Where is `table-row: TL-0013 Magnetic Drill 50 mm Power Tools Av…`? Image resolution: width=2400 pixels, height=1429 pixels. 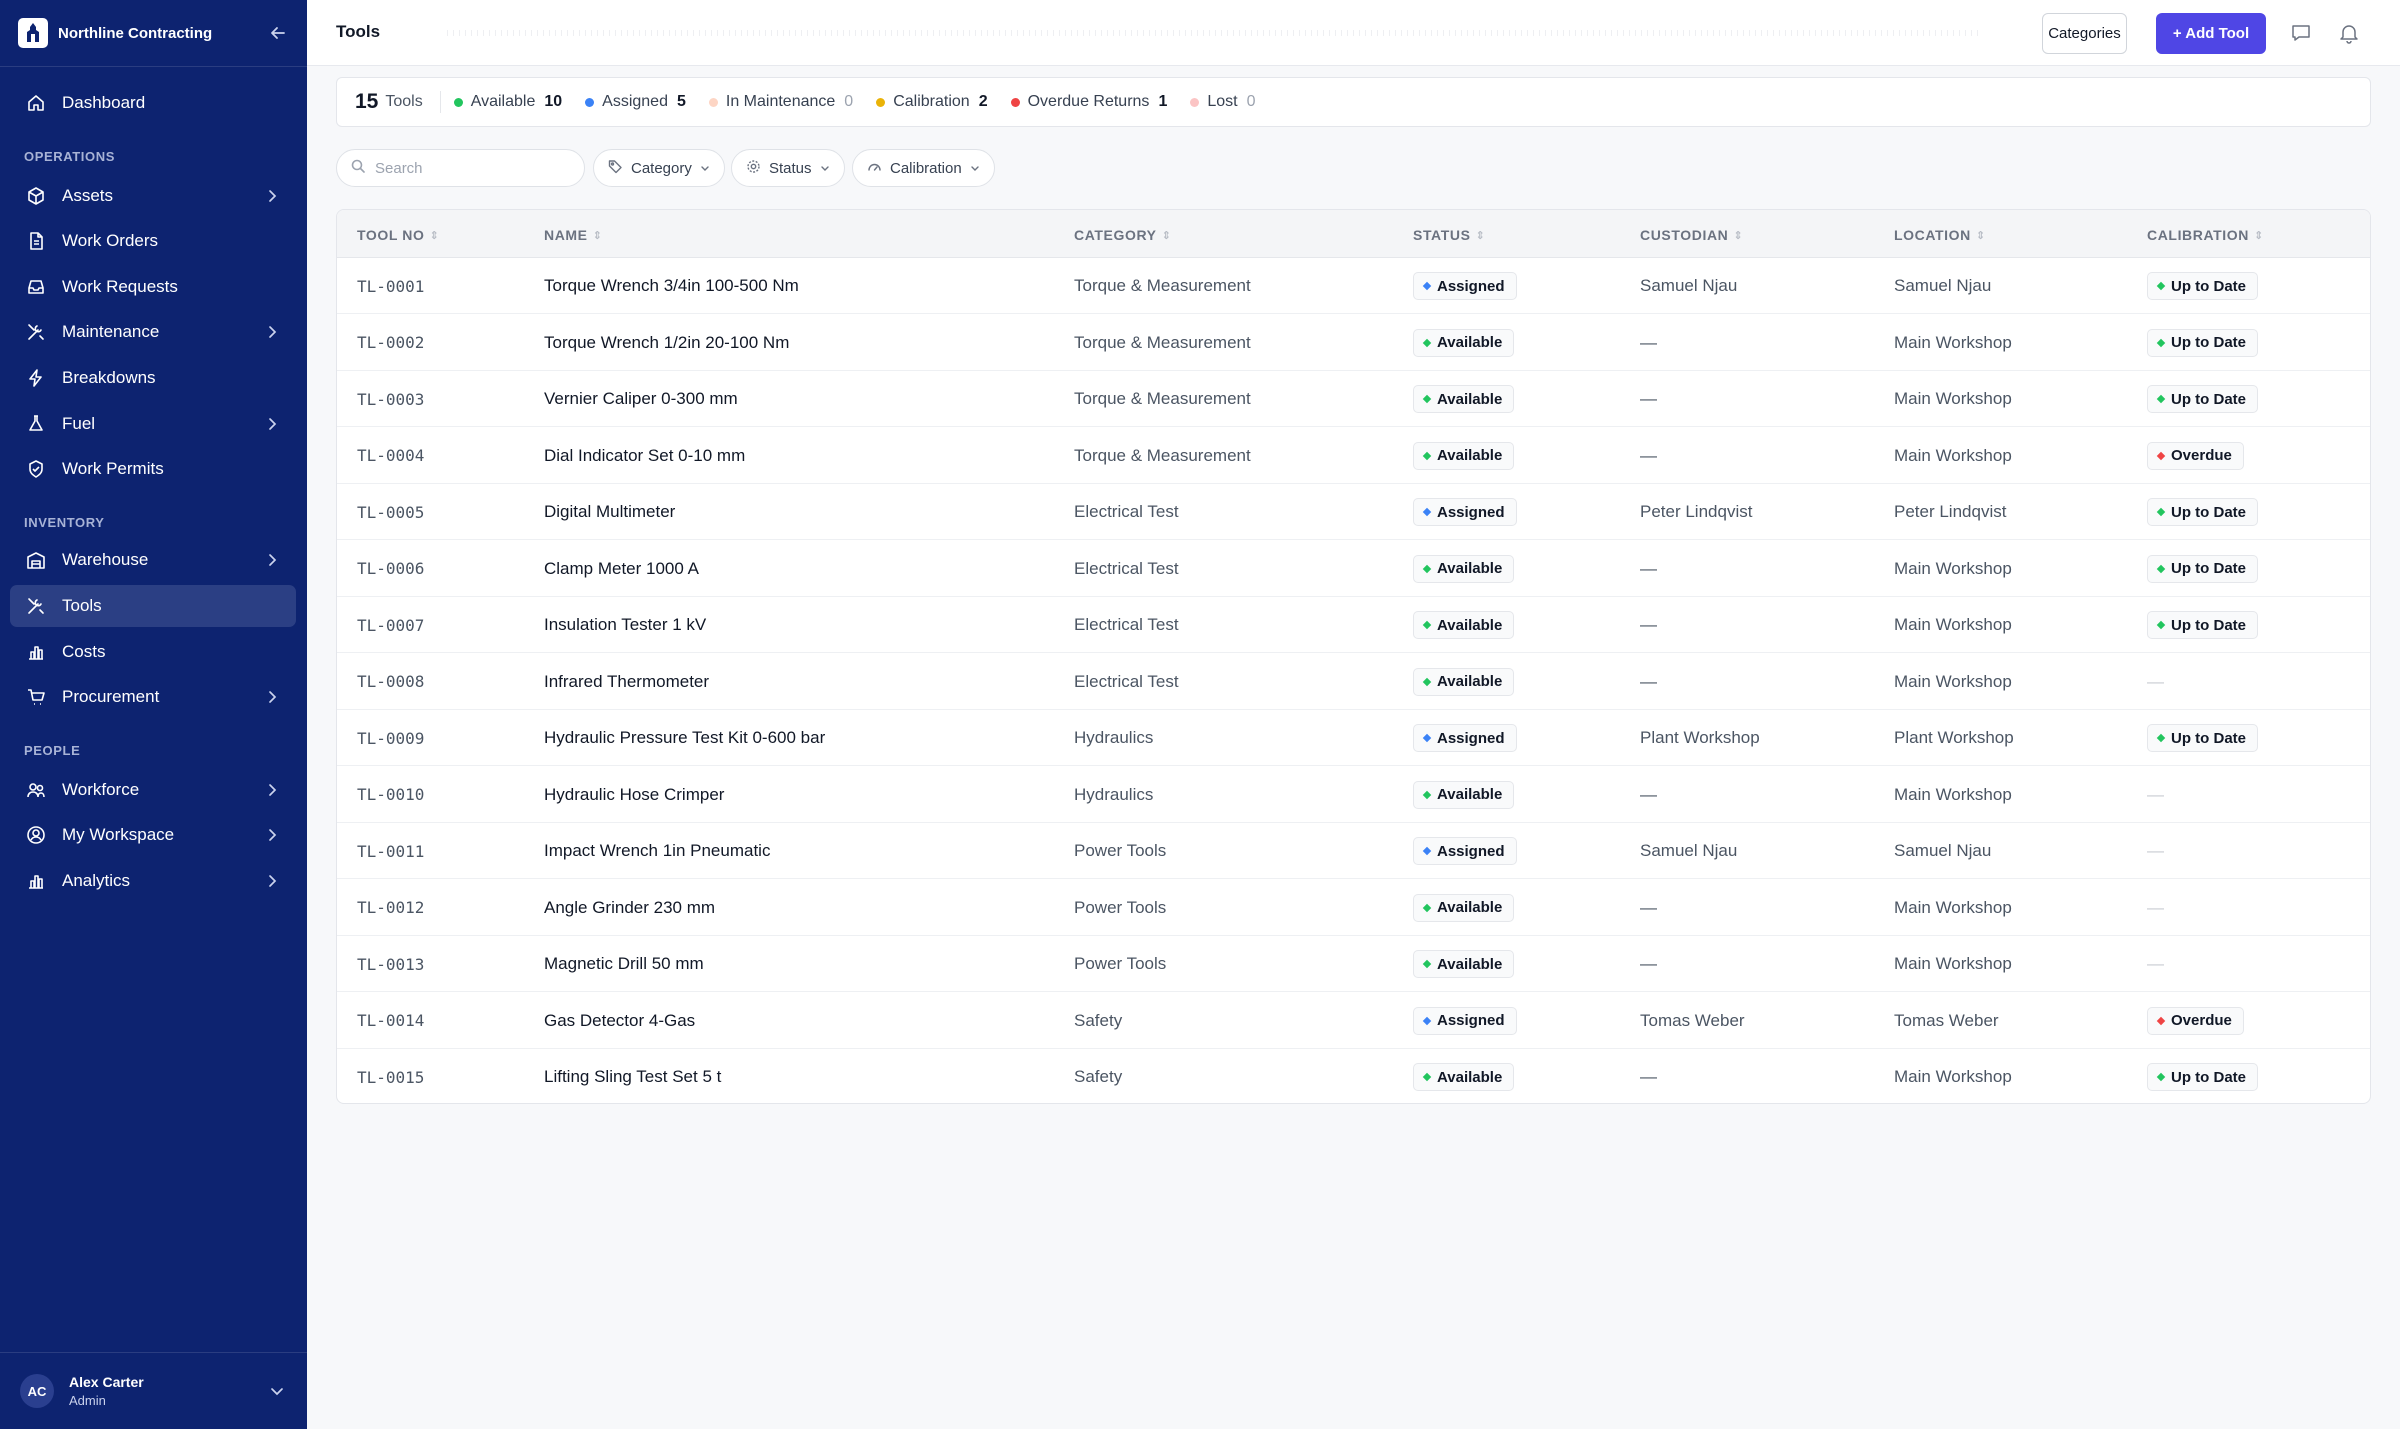 table-row: TL-0013 Magnetic Drill 50 mm Power Tools Av… is located at coordinates (1353, 964).